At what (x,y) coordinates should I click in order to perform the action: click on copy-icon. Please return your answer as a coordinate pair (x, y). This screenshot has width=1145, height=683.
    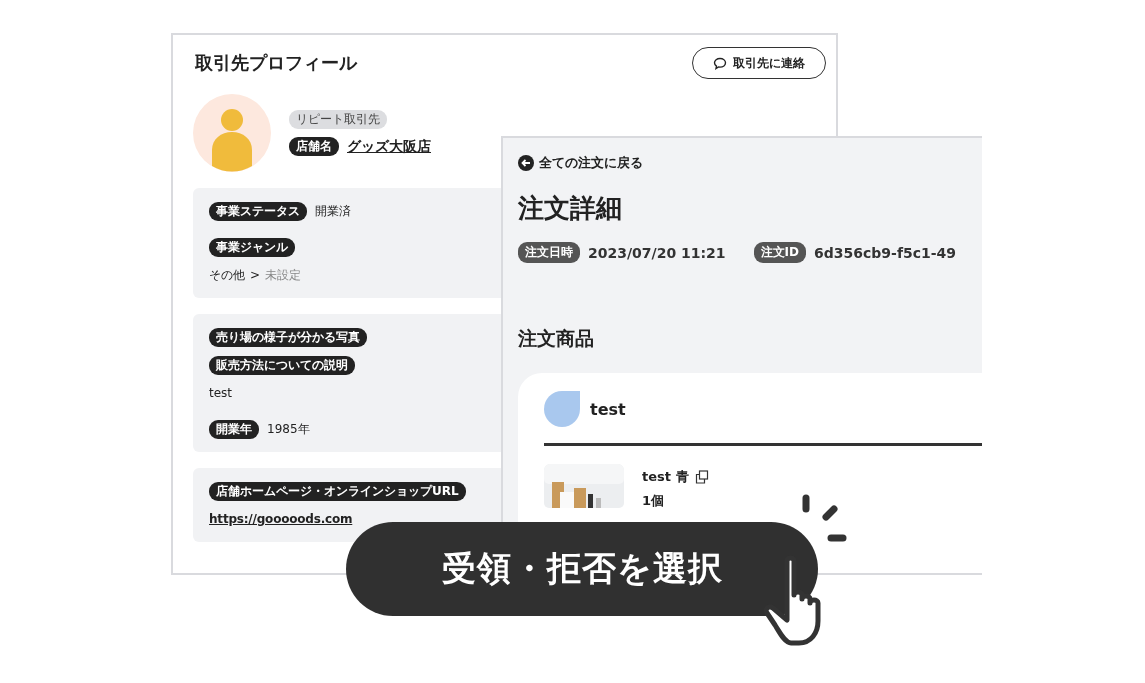
    Looking at the image, I should click on (701, 477).